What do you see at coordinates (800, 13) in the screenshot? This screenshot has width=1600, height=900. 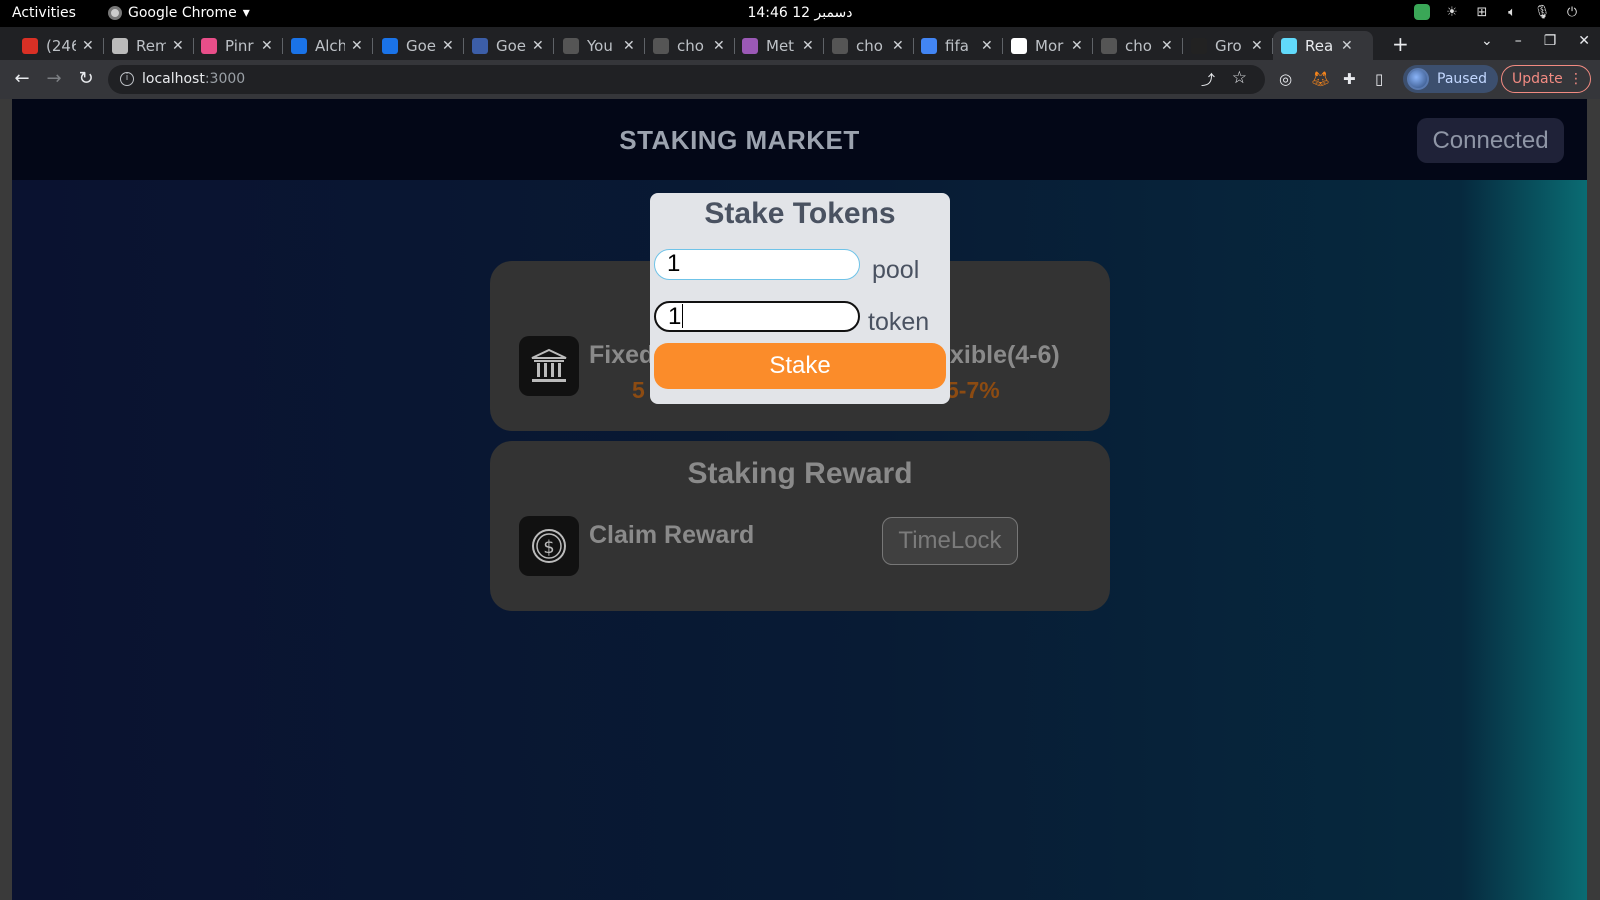 I see `clock: 14:46 12 دسمبر` at bounding box center [800, 13].